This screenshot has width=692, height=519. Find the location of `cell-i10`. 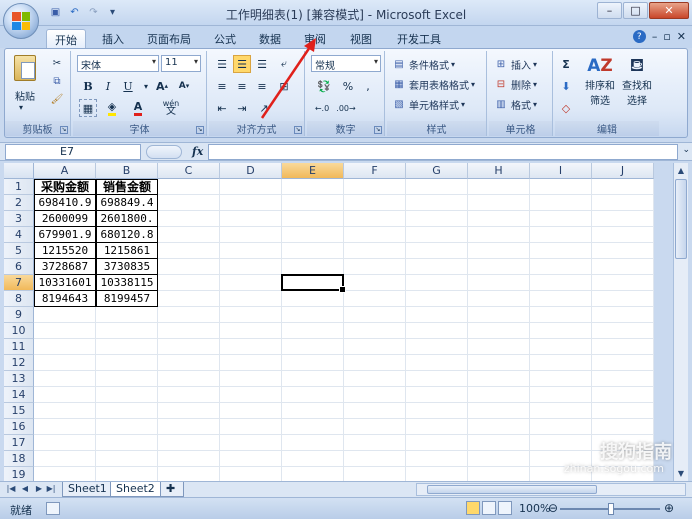

cell-i10 is located at coordinates (561, 331).